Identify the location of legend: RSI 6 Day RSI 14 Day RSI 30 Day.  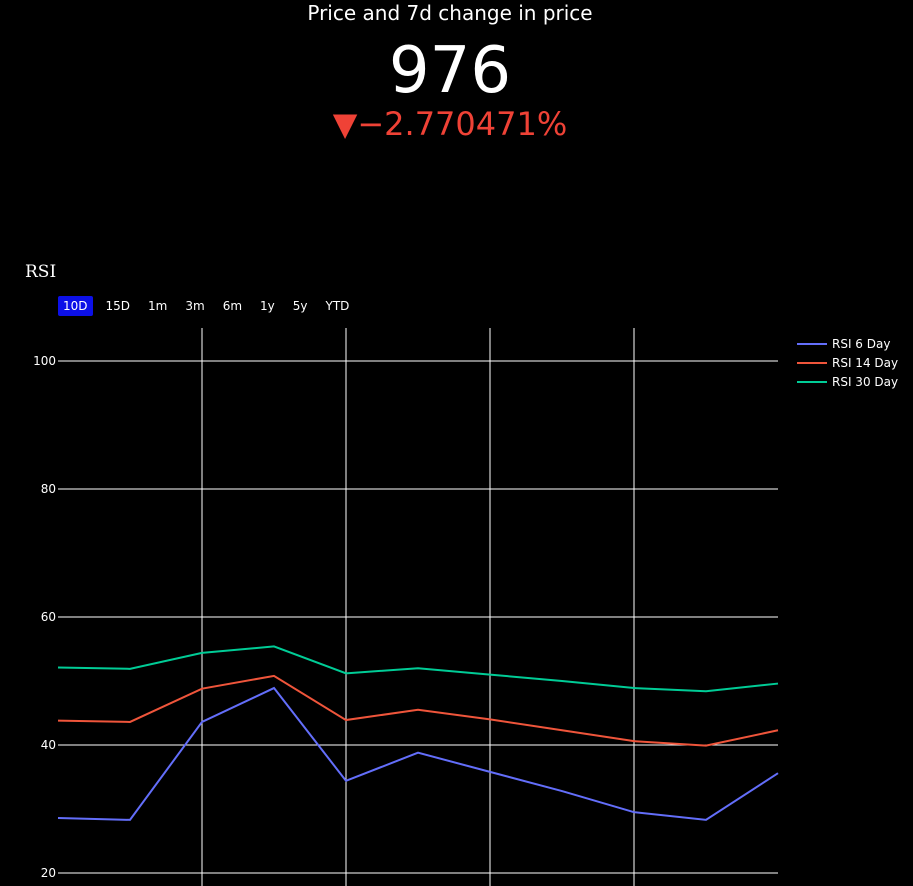
(847, 362).